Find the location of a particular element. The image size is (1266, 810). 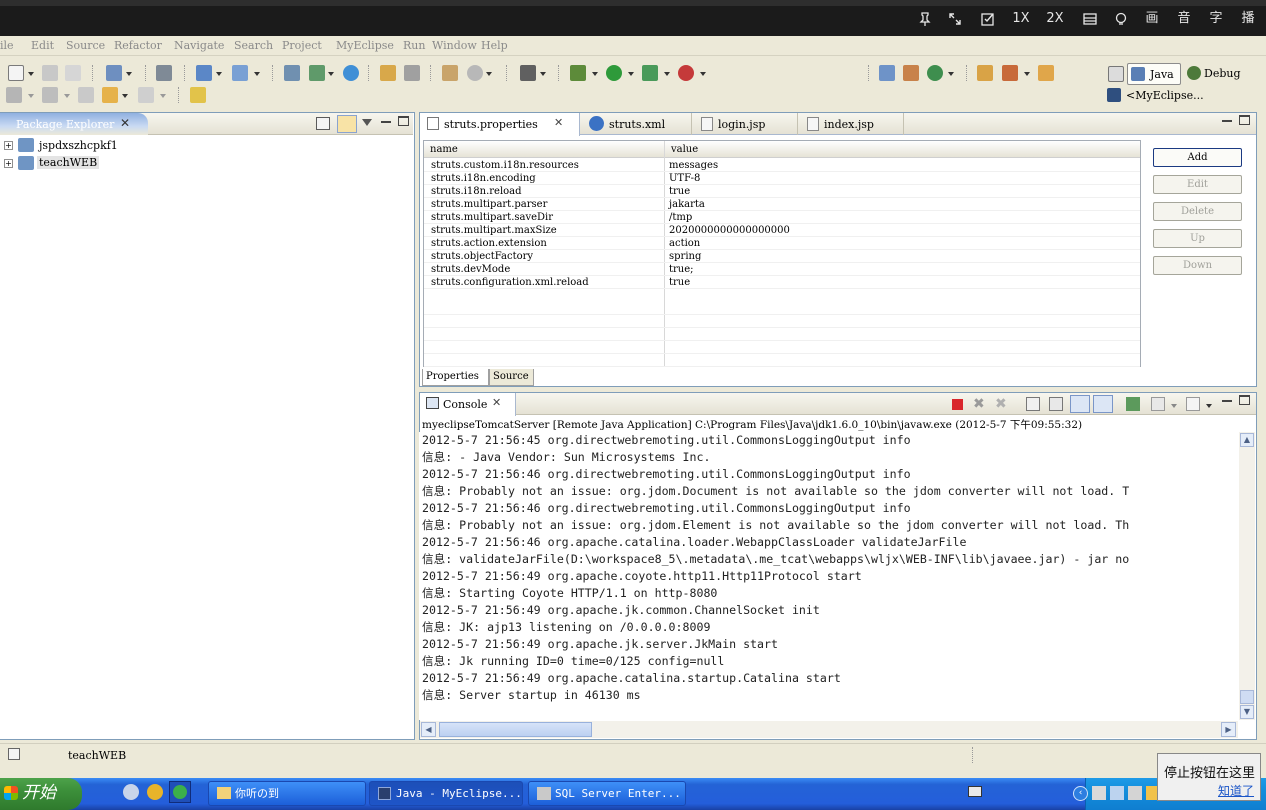

display-console-icon is located at coordinates (1158, 404).